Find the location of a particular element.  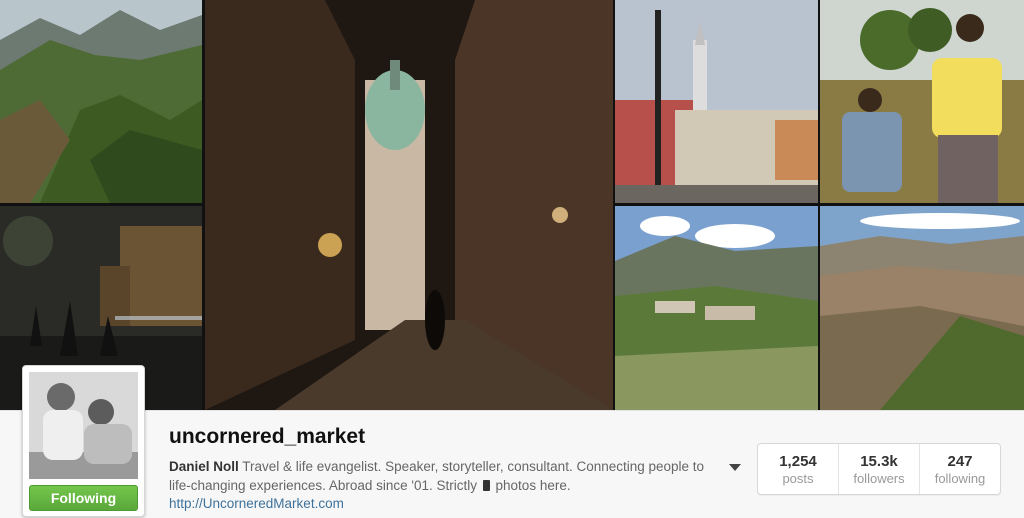

green-hills-village-photo is located at coordinates (716, 308).